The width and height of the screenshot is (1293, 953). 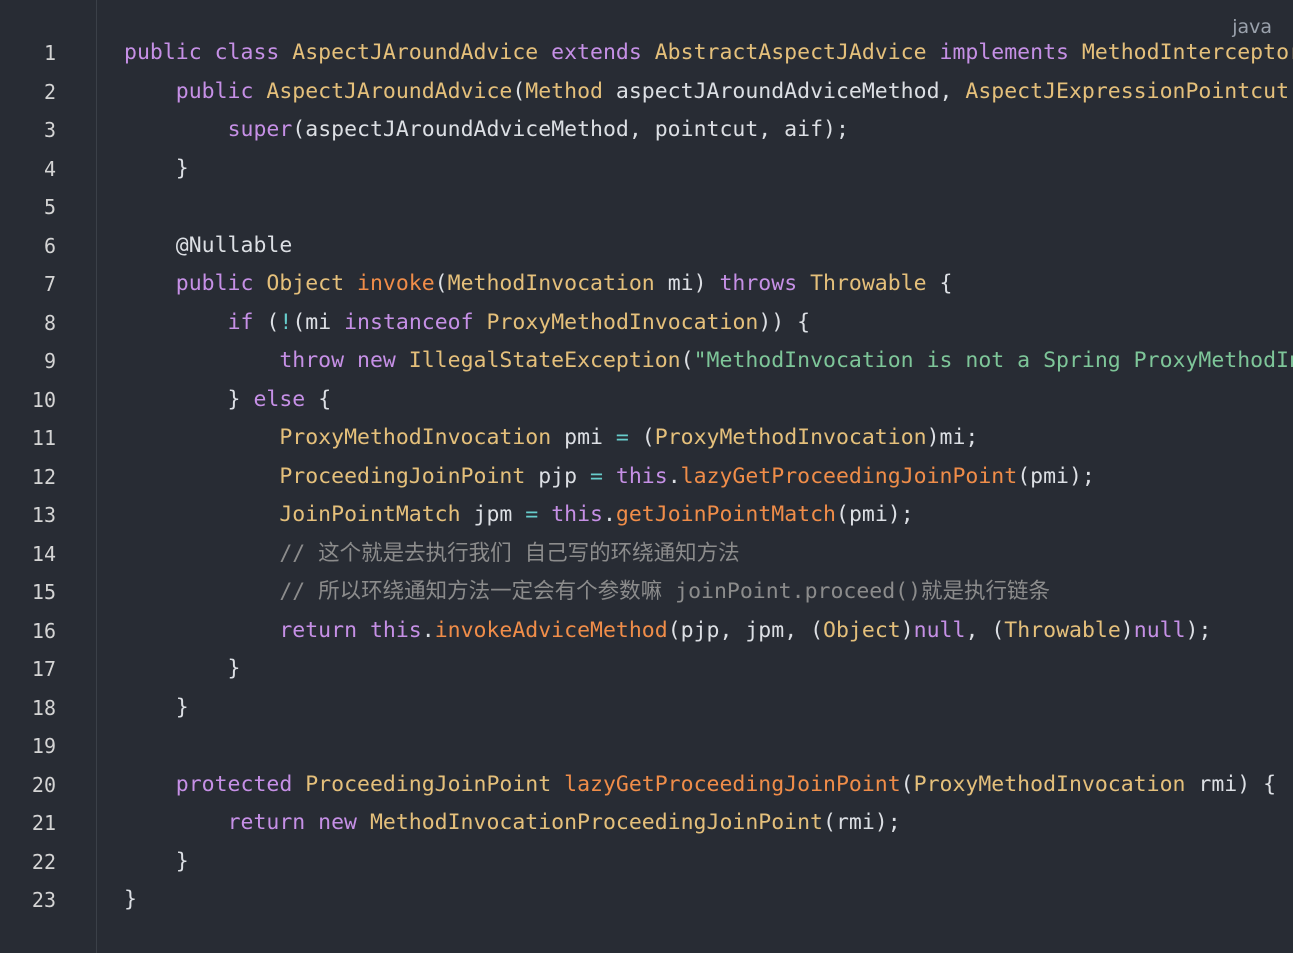 What do you see at coordinates (43, 669) in the screenshot?
I see `line-number: 17` at bounding box center [43, 669].